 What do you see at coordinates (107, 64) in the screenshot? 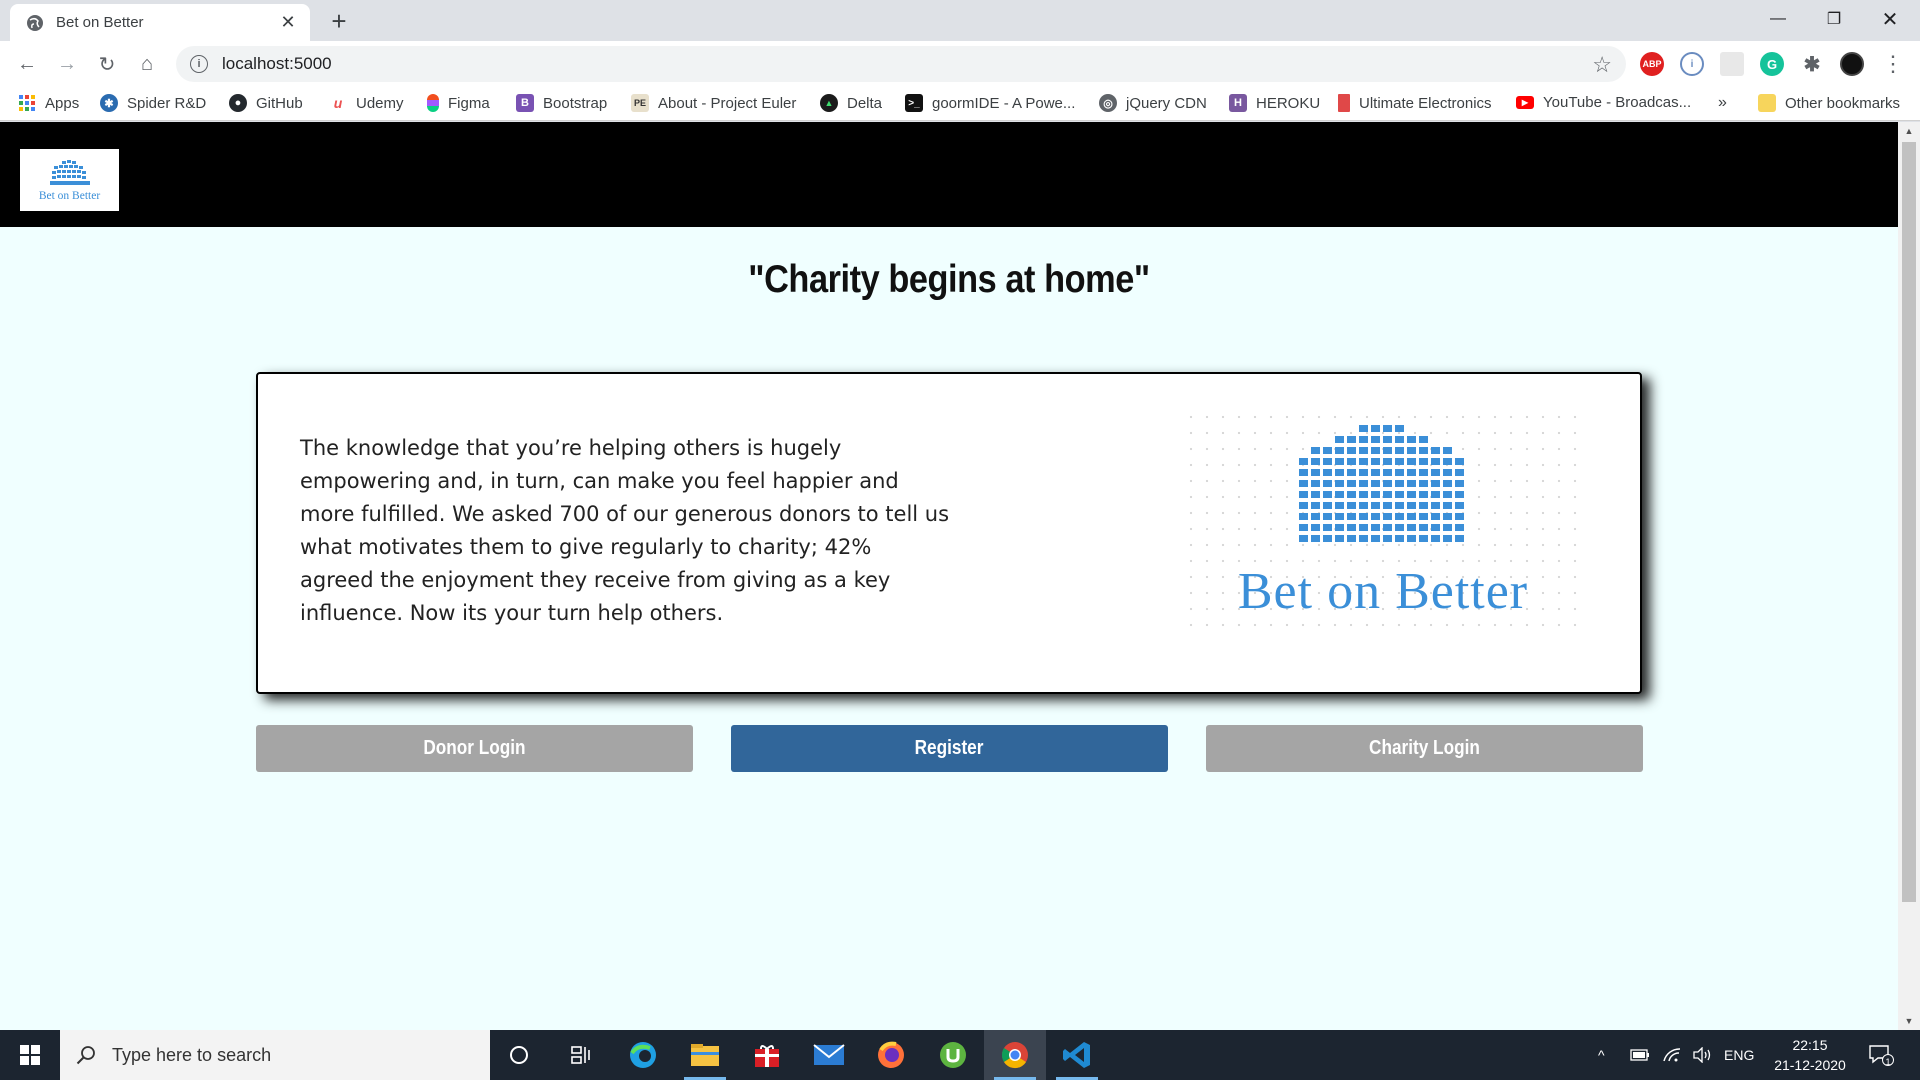
I see `reload-icon: ↻` at bounding box center [107, 64].